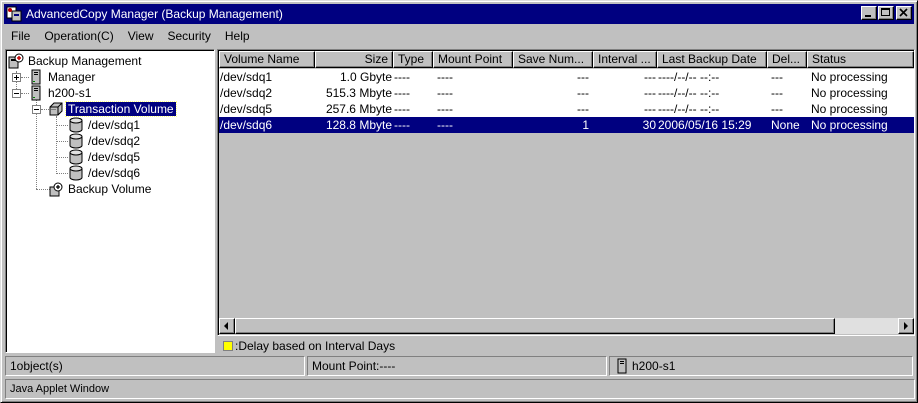 This screenshot has height=403, width=918. I want to click on maximize-button, so click(886, 13).